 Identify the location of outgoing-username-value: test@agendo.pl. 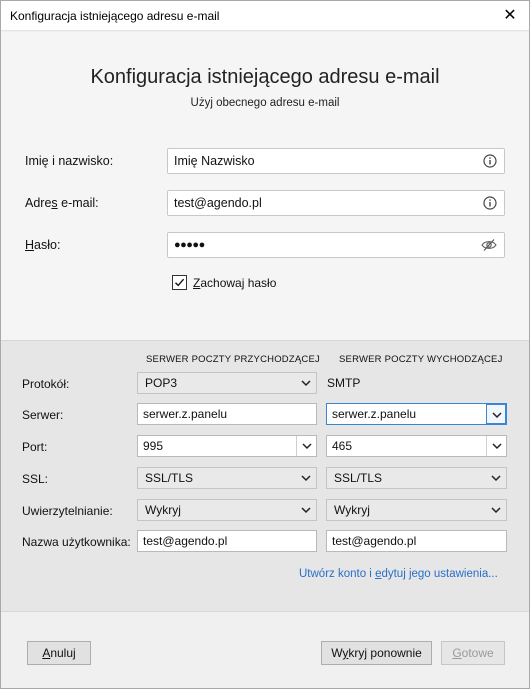
(374, 541).